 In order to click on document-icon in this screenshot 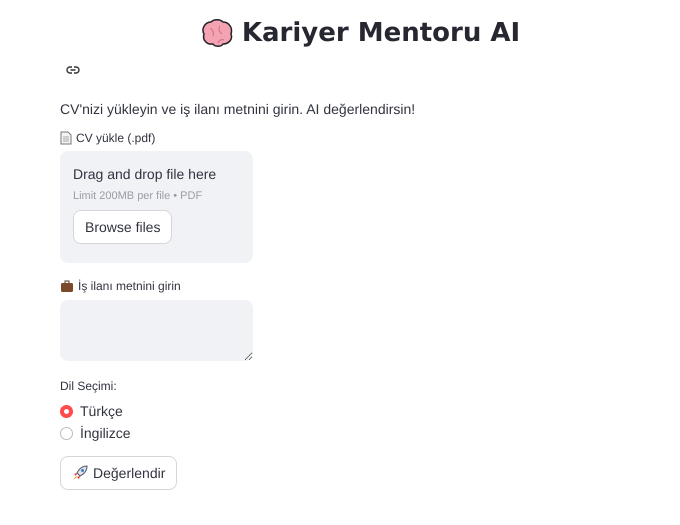, I will do `click(66, 138)`.